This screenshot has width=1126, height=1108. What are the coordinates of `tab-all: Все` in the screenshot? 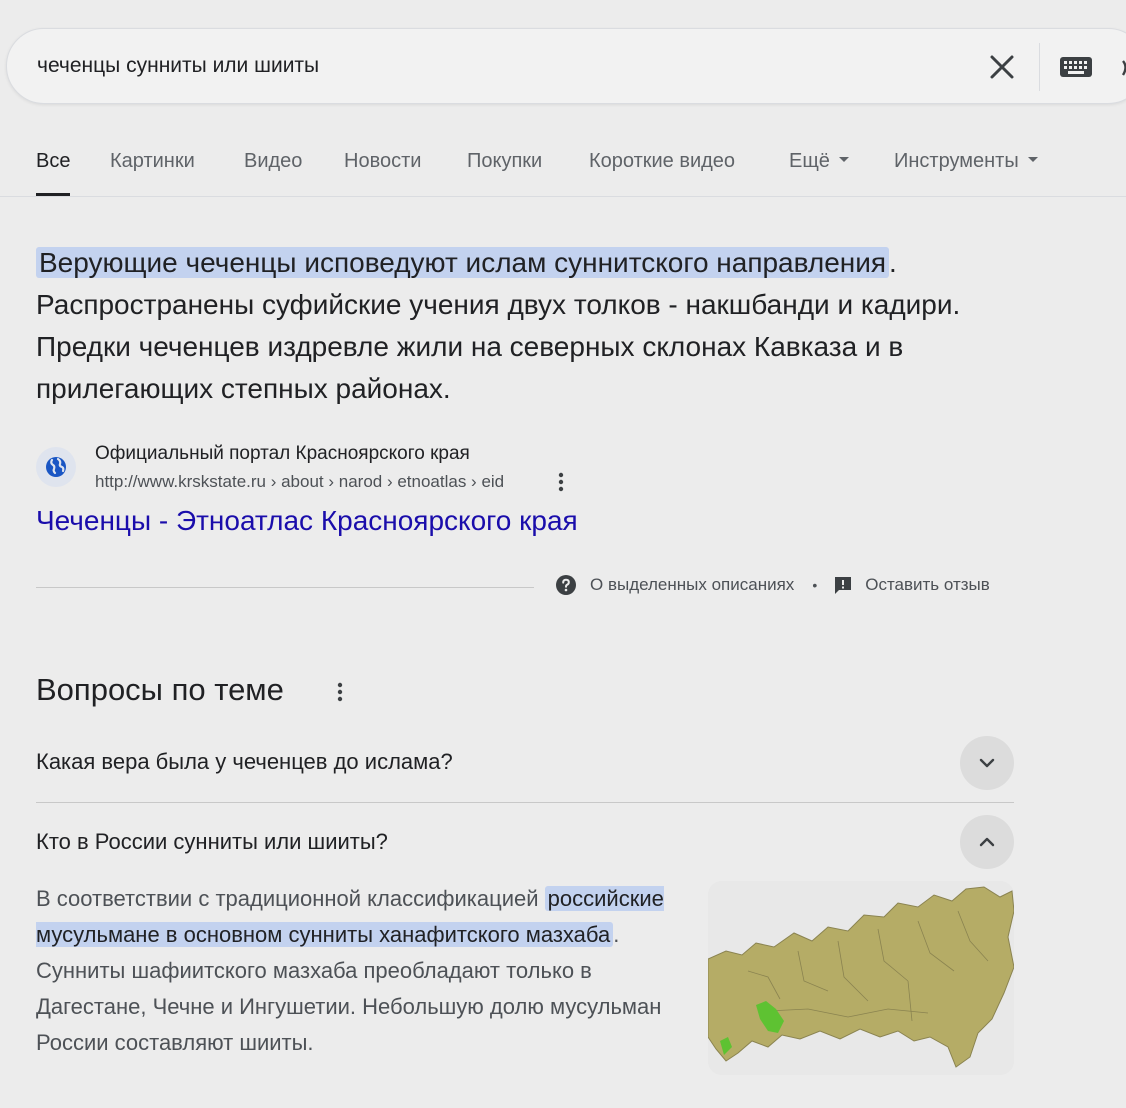 It's located at (53, 173).